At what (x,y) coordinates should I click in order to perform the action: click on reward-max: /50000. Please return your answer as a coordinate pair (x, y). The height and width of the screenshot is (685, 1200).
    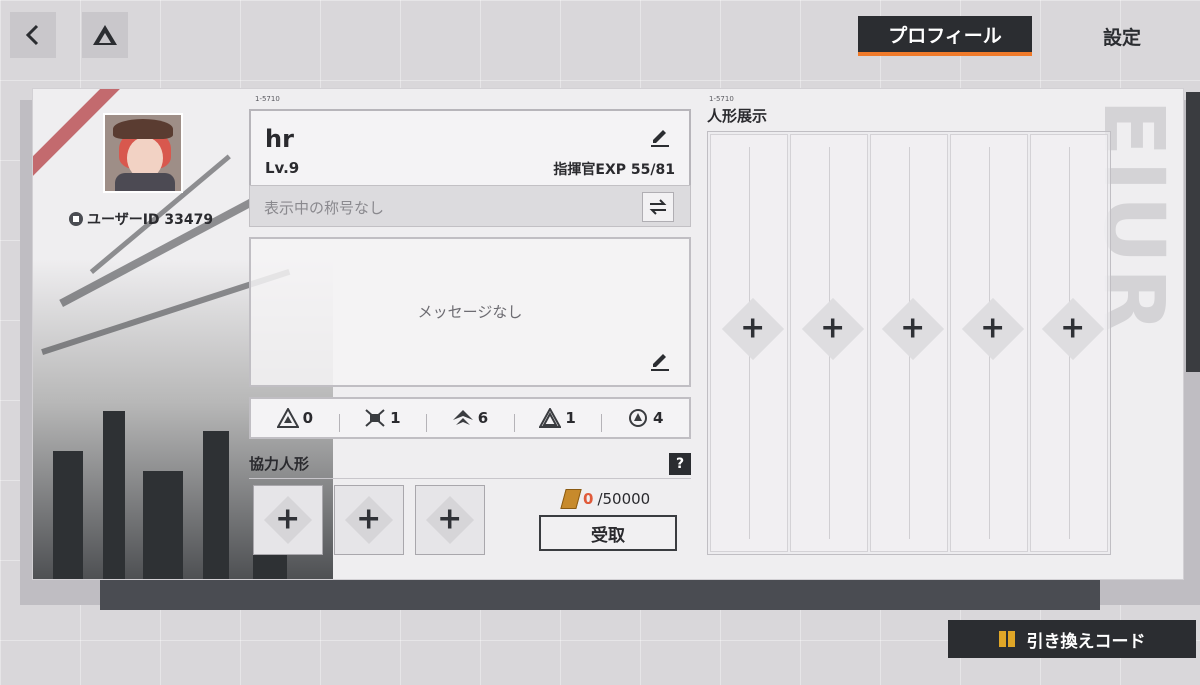
    Looking at the image, I should click on (624, 499).